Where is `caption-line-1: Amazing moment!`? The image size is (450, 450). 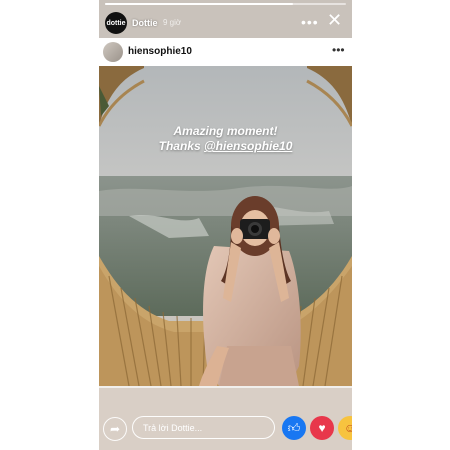 caption-line-1: Amazing moment! is located at coordinates (225, 131).